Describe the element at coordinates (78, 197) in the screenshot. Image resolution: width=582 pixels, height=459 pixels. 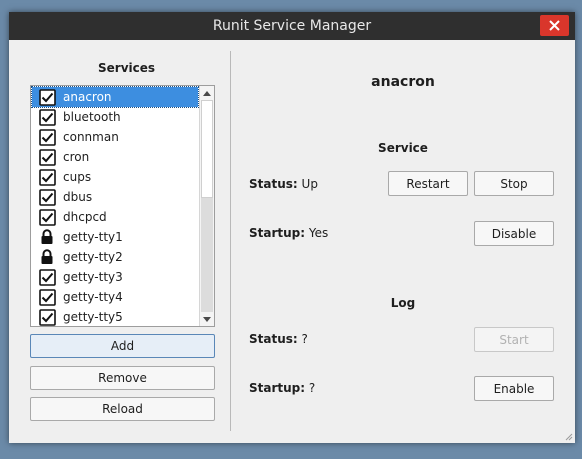
I see `service-item-label: dbus` at that location.